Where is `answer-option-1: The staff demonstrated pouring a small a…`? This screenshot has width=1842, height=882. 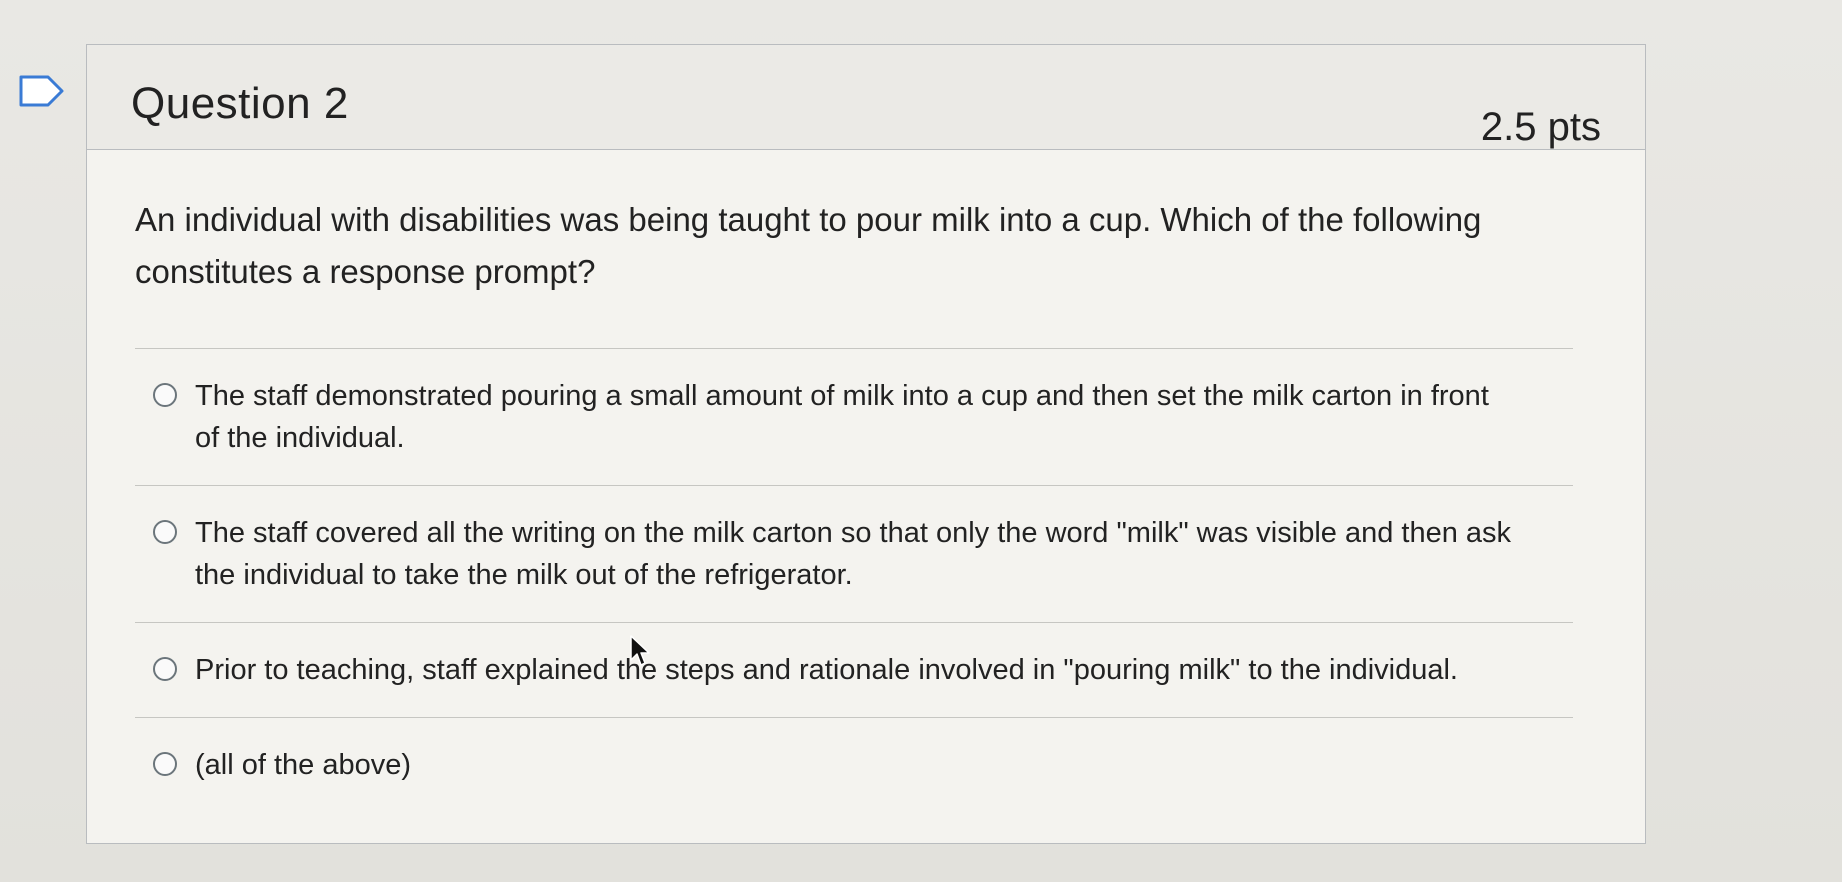 answer-option-1: The staff demonstrated pouring a small a… is located at coordinates (854, 416).